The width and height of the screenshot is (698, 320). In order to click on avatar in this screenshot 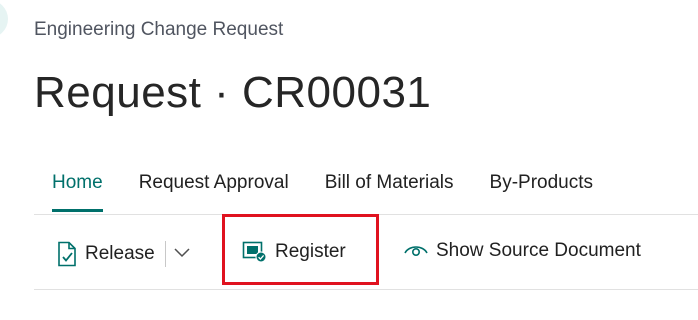, I will do `click(4, 19)`.